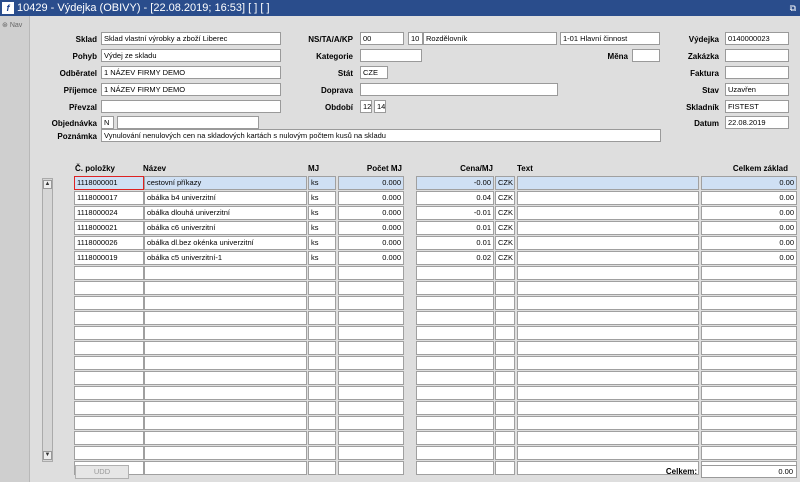  I want to click on cell-nazev: obálka b4 univerzitní, so click(225, 198).